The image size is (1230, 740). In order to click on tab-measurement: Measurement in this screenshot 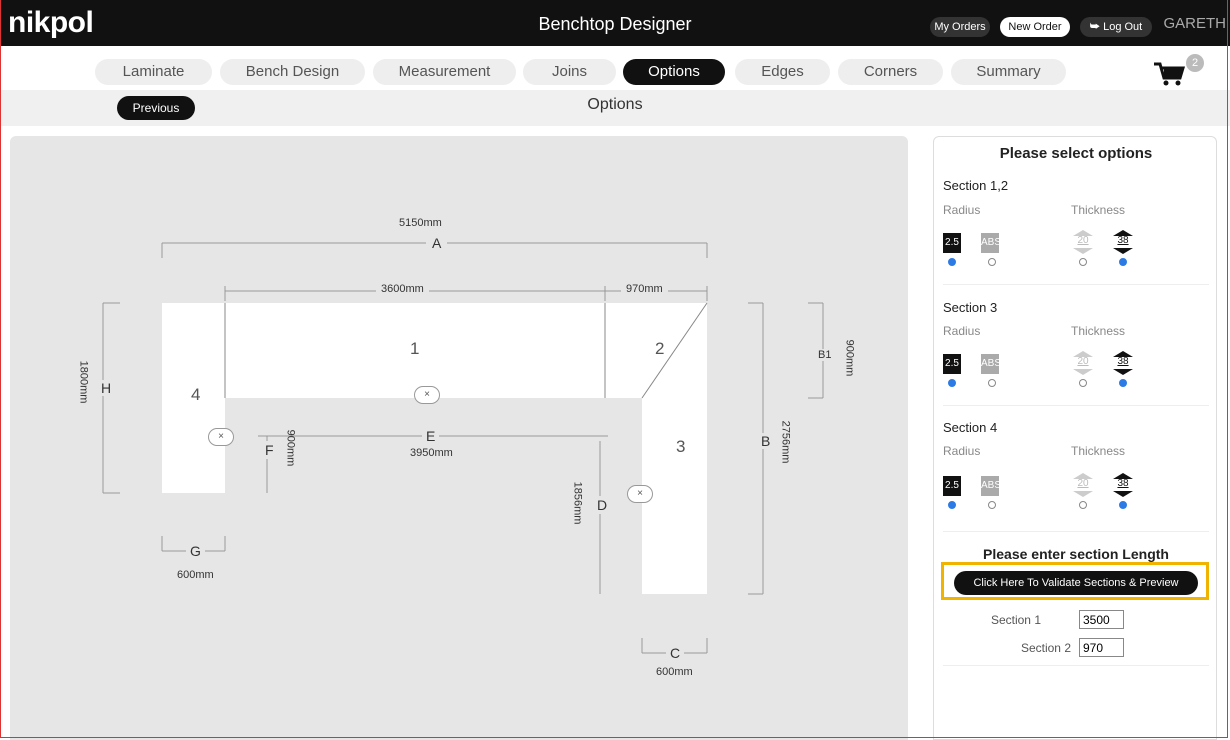, I will do `click(444, 72)`.